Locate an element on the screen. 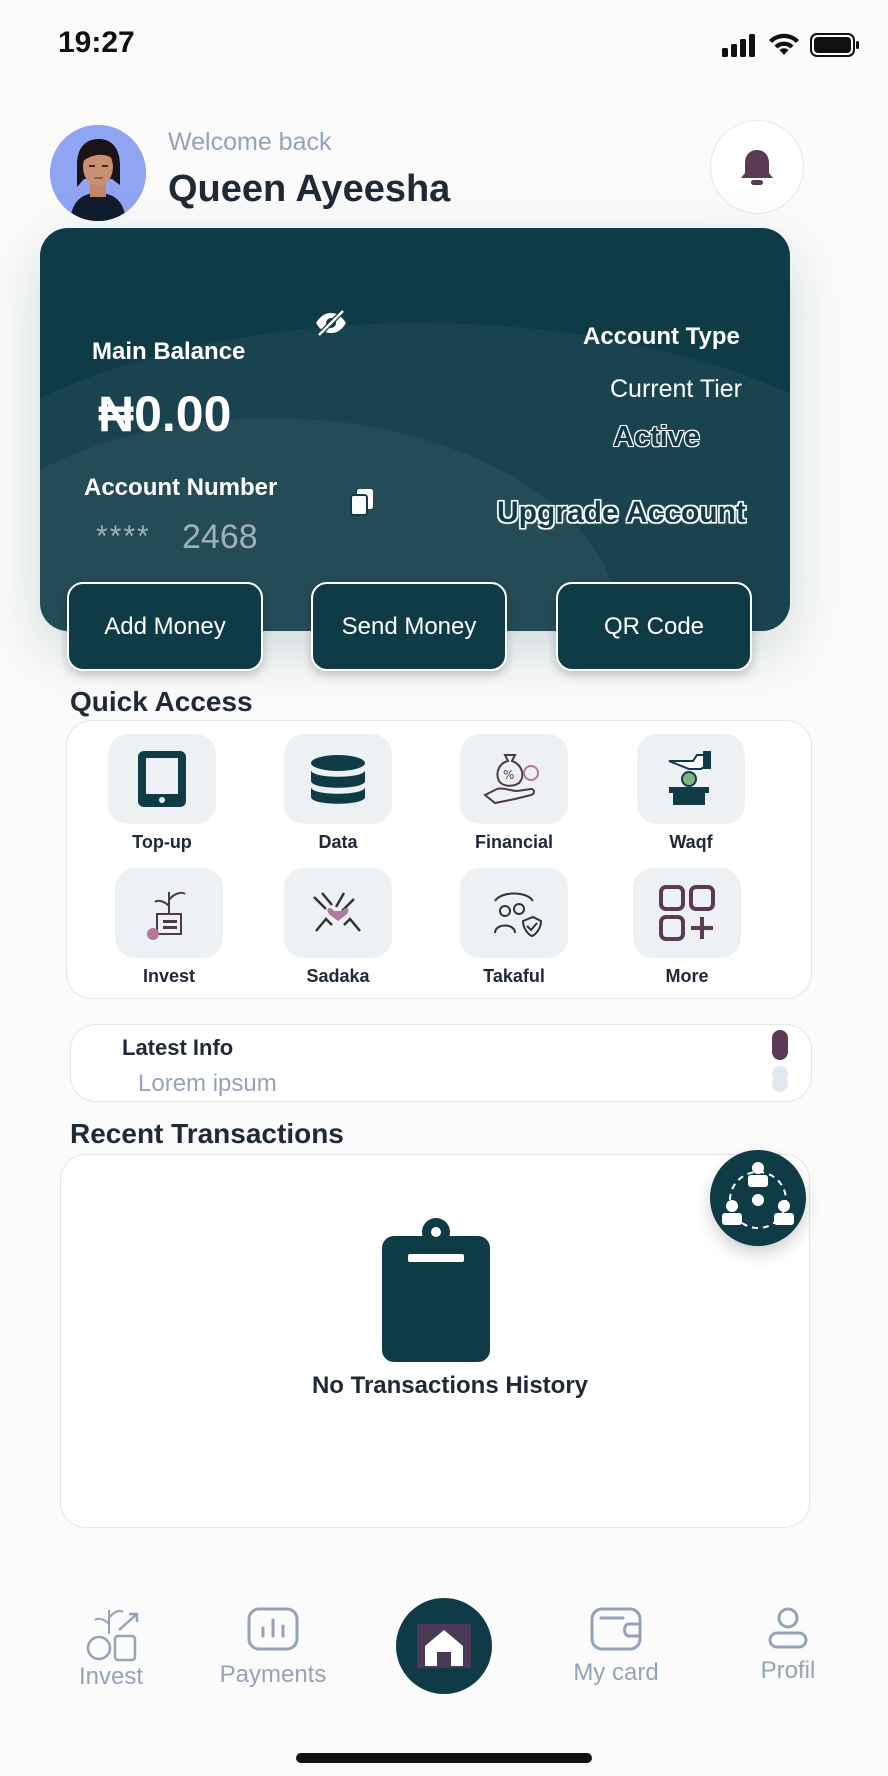  empty-transactions-text: No Transactions History is located at coordinates (450, 1385).